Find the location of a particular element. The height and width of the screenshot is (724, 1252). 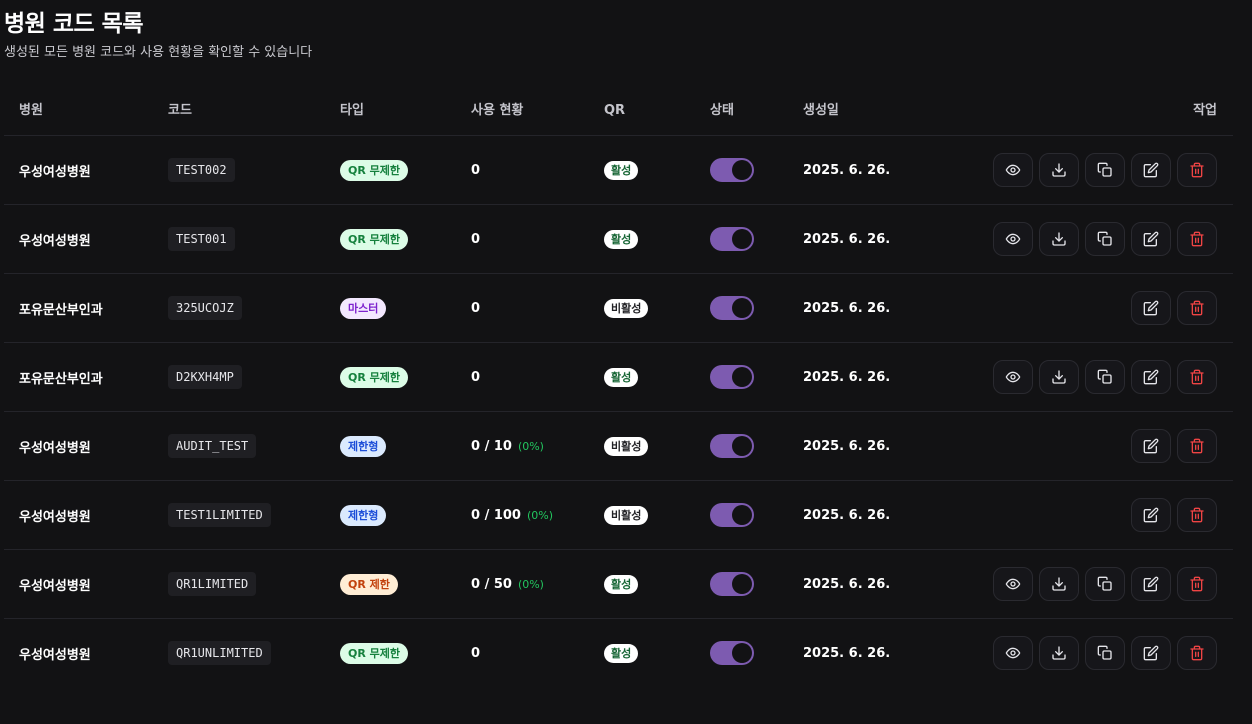

code-value: TEST001 is located at coordinates (201, 239).